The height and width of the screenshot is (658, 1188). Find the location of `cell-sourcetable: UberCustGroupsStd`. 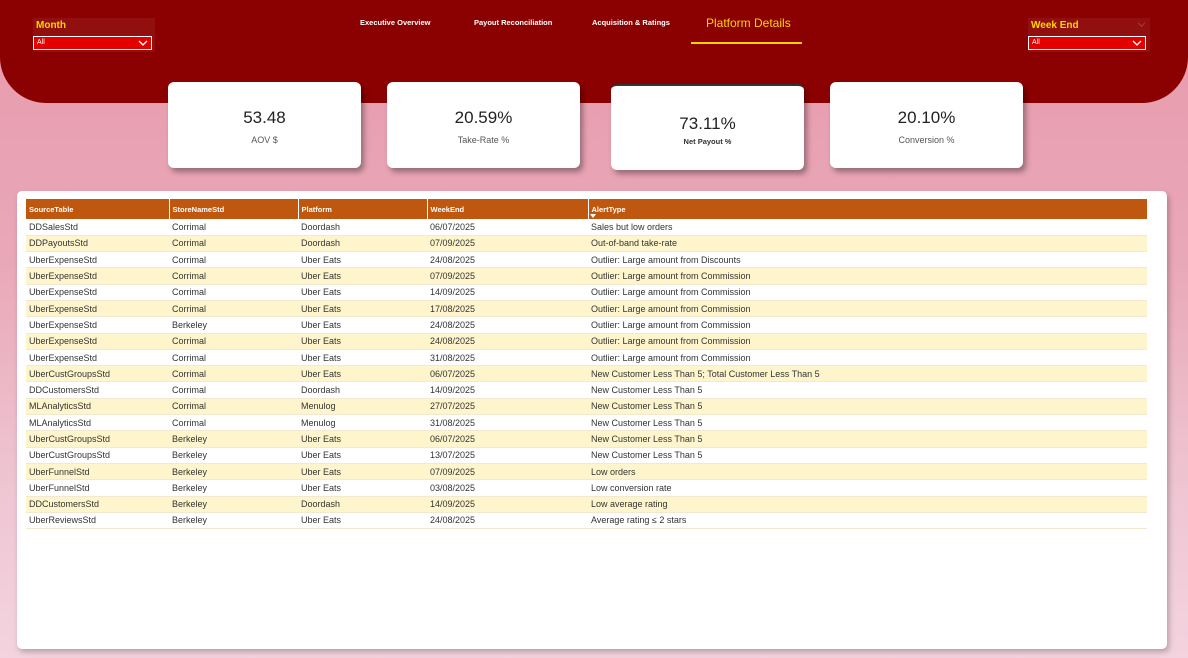

cell-sourcetable: UberCustGroupsStd is located at coordinates (97, 374).